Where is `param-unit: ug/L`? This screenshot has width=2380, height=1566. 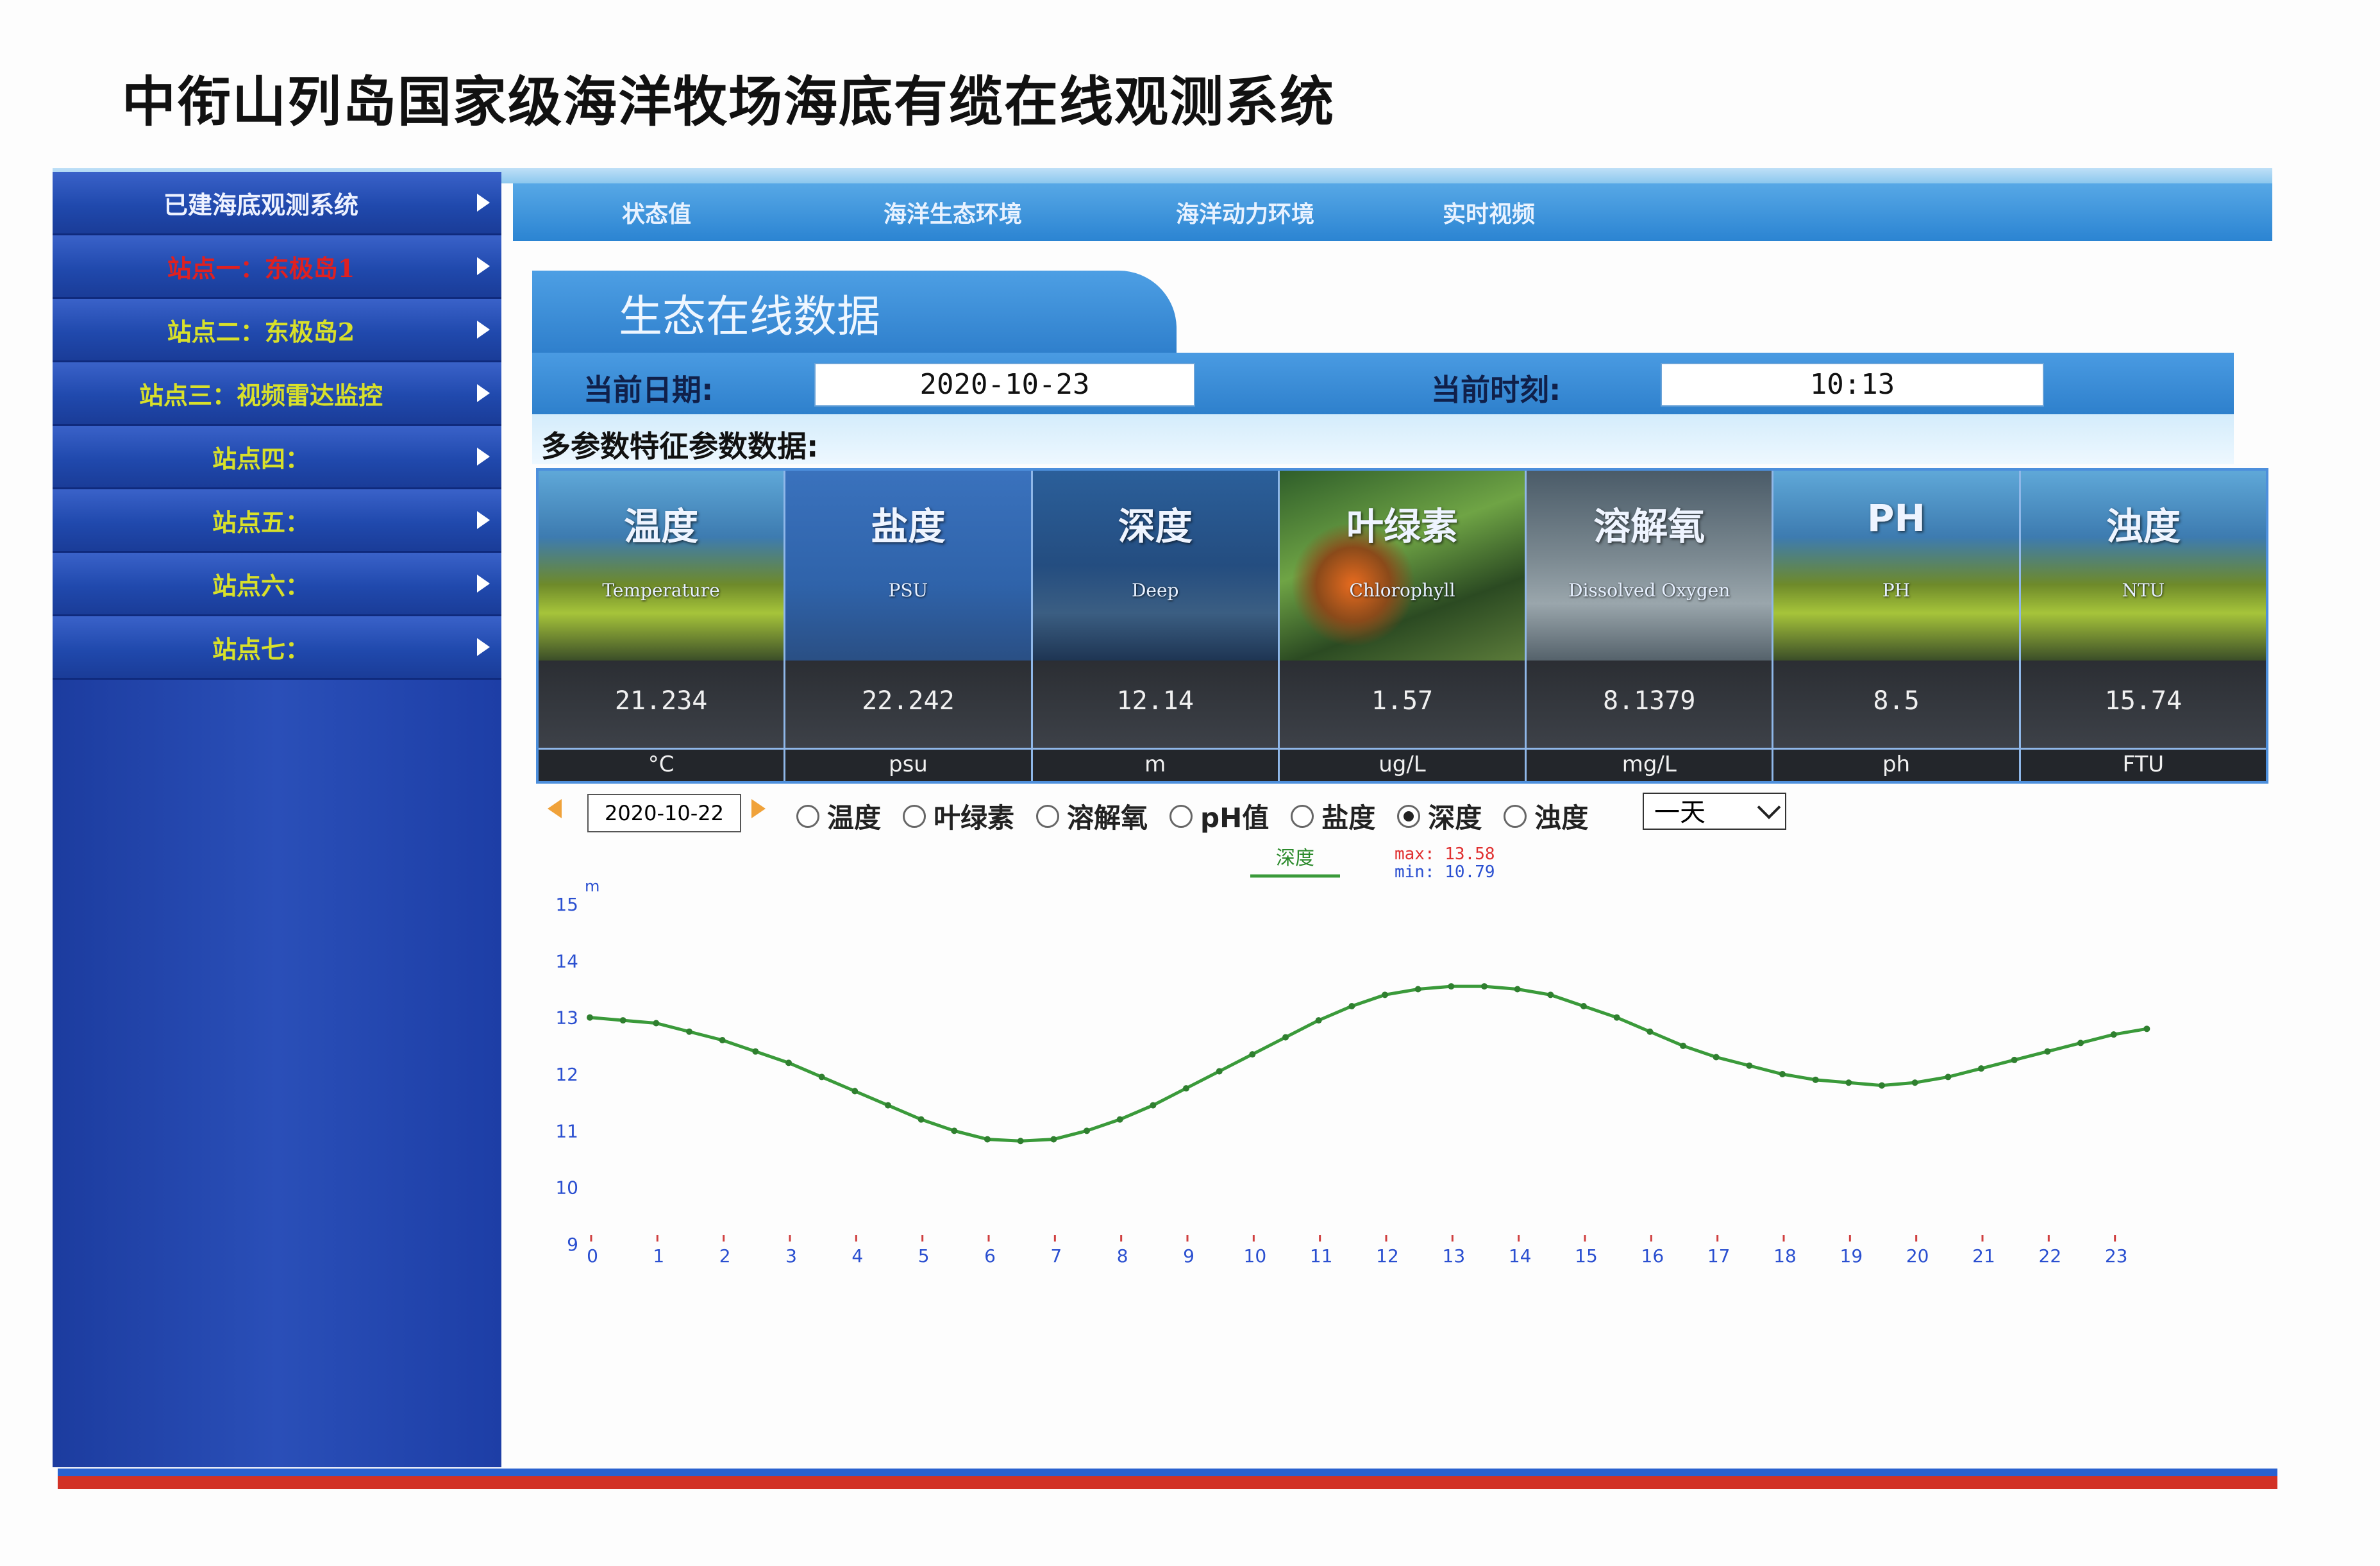
param-unit: ug/L is located at coordinates (1402, 764).